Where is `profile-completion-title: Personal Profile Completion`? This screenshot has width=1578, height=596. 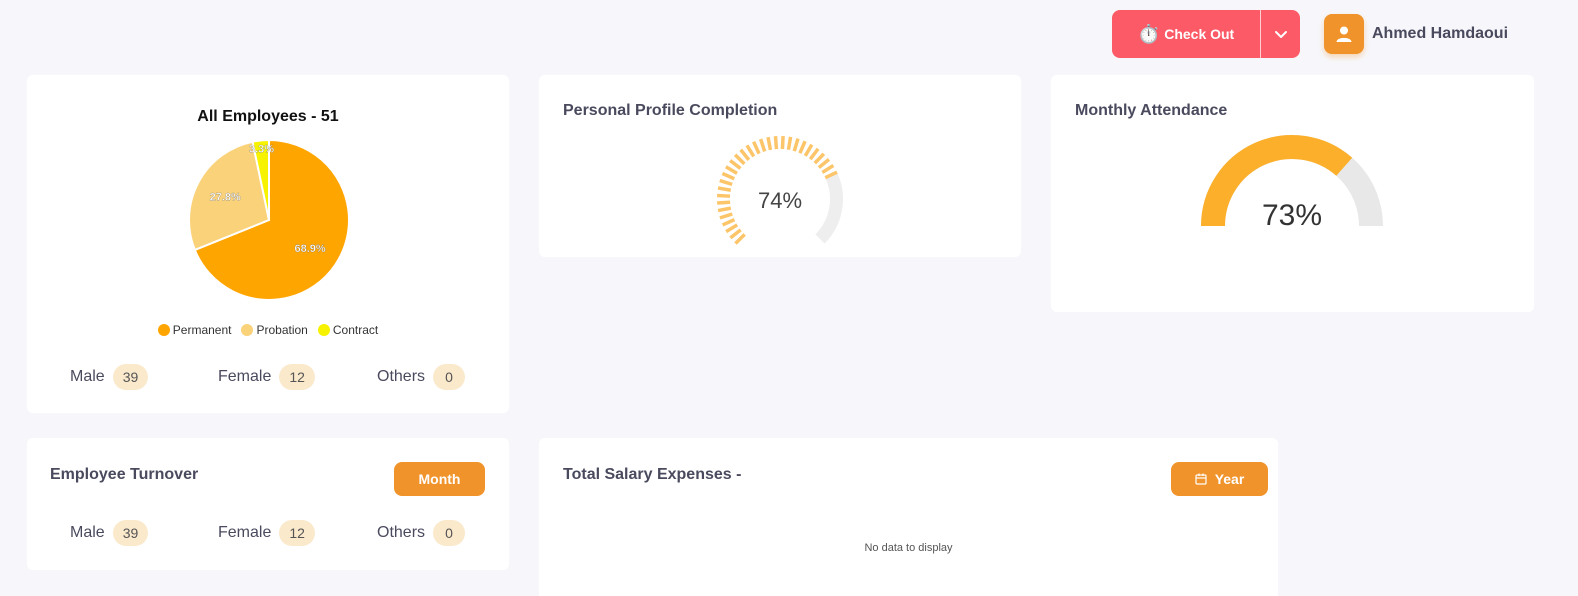 profile-completion-title: Personal Profile Completion is located at coordinates (670, 110).